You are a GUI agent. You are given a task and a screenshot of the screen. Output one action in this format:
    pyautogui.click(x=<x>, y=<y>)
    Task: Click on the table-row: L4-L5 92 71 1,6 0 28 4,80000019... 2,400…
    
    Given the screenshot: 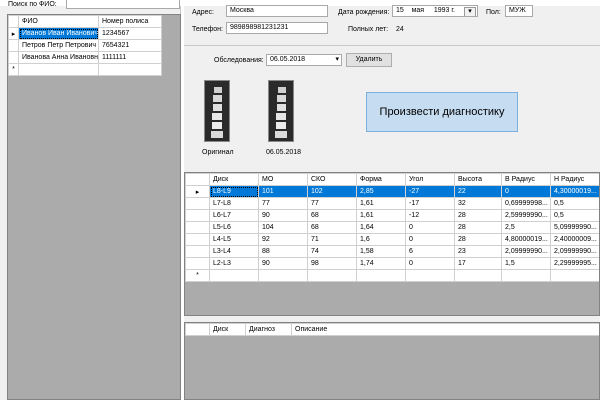 What is the action you would take?
    pyautogui.click(x=392, y=239)
    